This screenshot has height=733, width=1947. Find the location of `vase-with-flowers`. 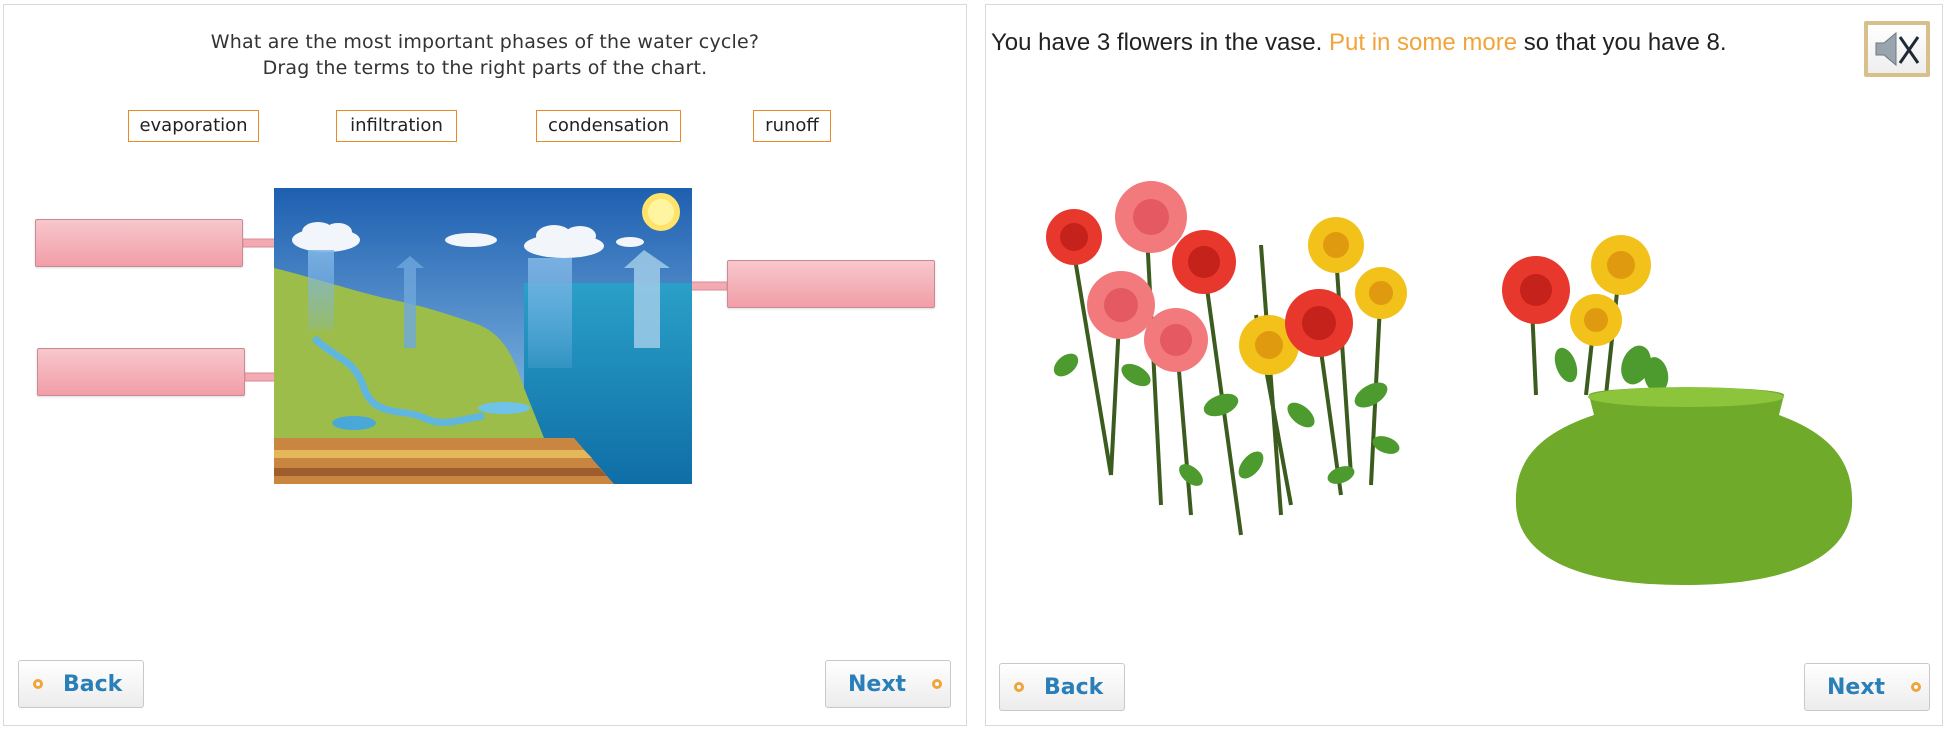

vase-with-flowers is located at coordinates (1677, 410).